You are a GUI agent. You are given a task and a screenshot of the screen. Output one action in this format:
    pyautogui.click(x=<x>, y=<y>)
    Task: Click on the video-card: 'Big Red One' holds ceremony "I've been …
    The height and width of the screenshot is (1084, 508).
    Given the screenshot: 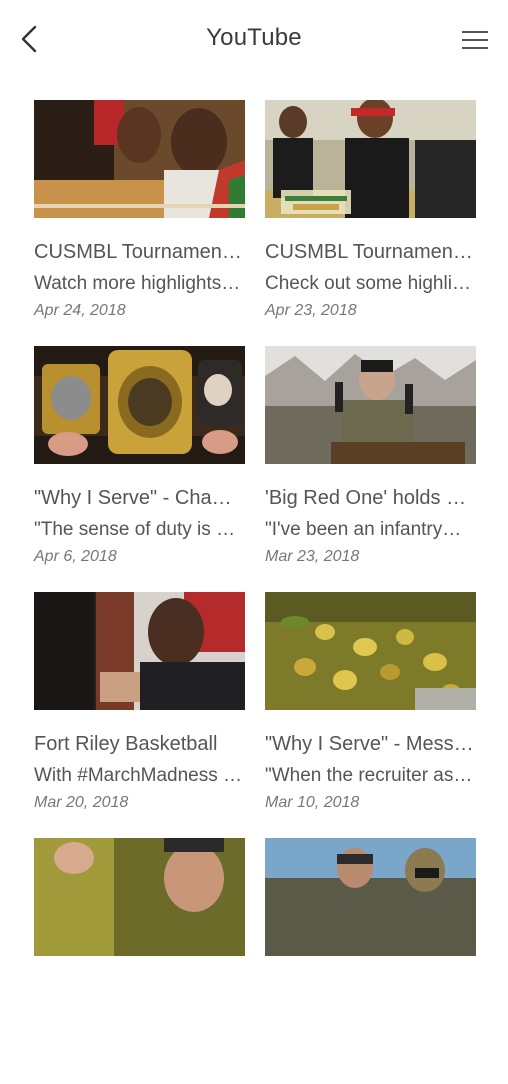 What is the action you would take?
    pyautogui.click(x=370, y=469)
    